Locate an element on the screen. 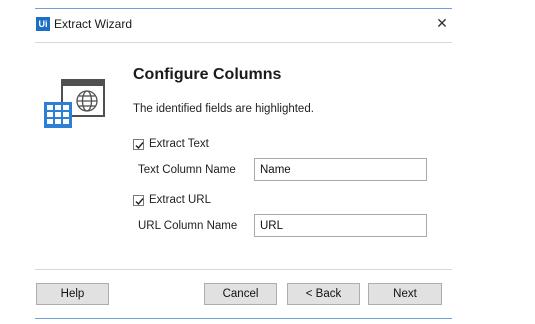 This screenshot has height=324, width=535. window-title: Extract Wizard is located at coordinates (93, 24).